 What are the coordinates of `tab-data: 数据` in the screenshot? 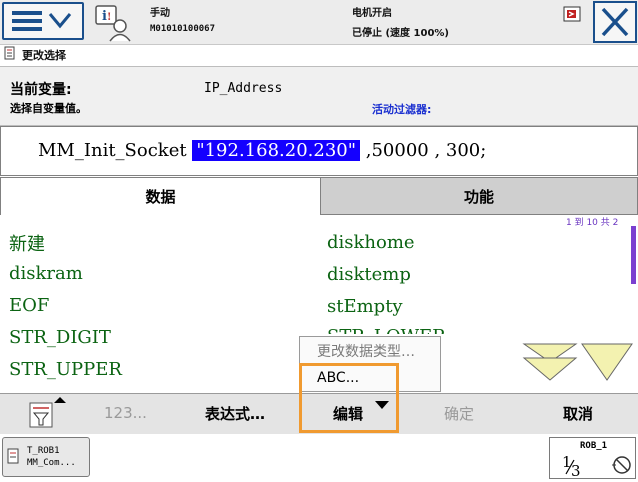 It's located at (160, 196).